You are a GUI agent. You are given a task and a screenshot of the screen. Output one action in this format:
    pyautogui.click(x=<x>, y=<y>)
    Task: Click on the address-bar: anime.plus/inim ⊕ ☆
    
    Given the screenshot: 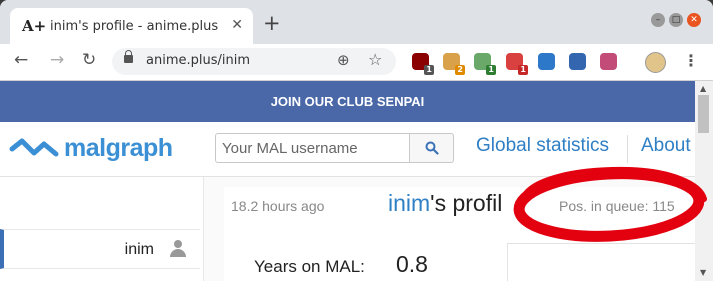 What is the action you would take?
    pyautogui.click(x=254, y=61)
    